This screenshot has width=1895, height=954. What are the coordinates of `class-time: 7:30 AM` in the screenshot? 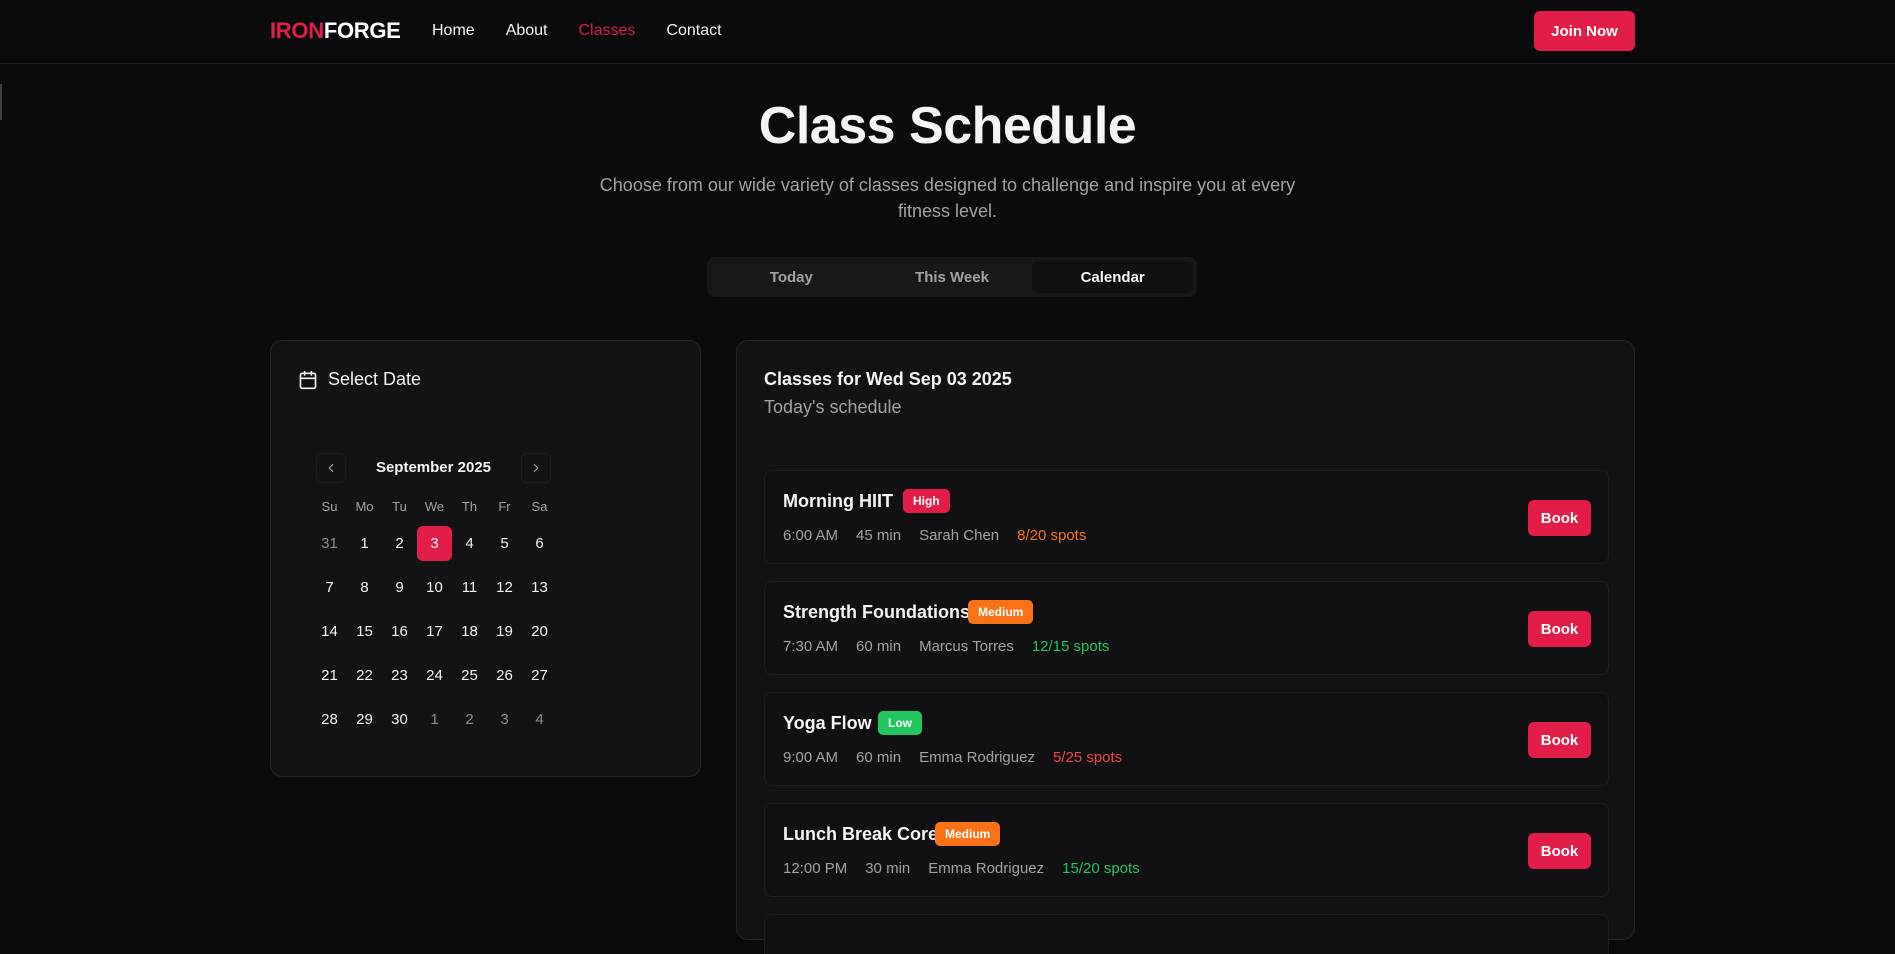 It's located at (811, 646).